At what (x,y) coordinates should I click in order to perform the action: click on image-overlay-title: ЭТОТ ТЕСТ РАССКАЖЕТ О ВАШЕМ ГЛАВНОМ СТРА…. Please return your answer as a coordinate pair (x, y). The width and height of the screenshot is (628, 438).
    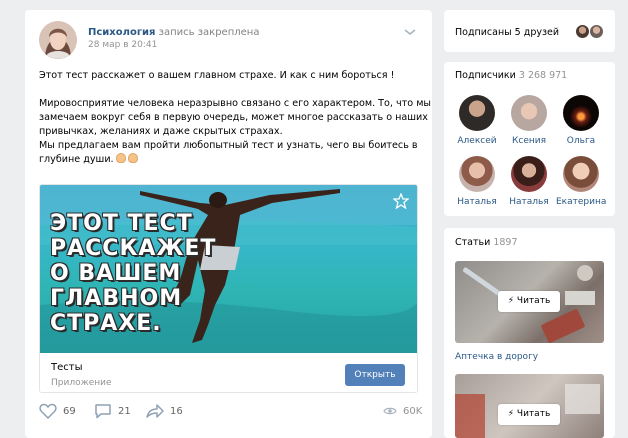
    Looking at the image, I should click on (140, 273).